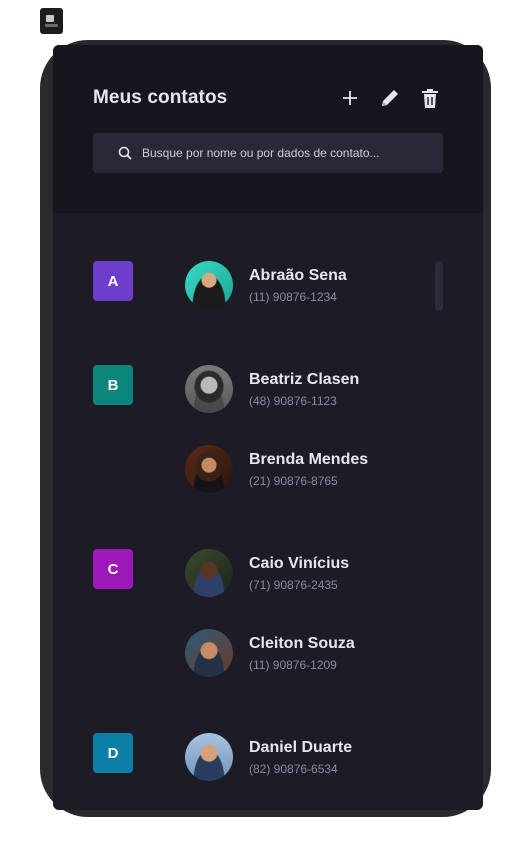 This screenshot has width=531, height=857. I want to click on contact-name: Daniel Duarte, so click(301, 747).